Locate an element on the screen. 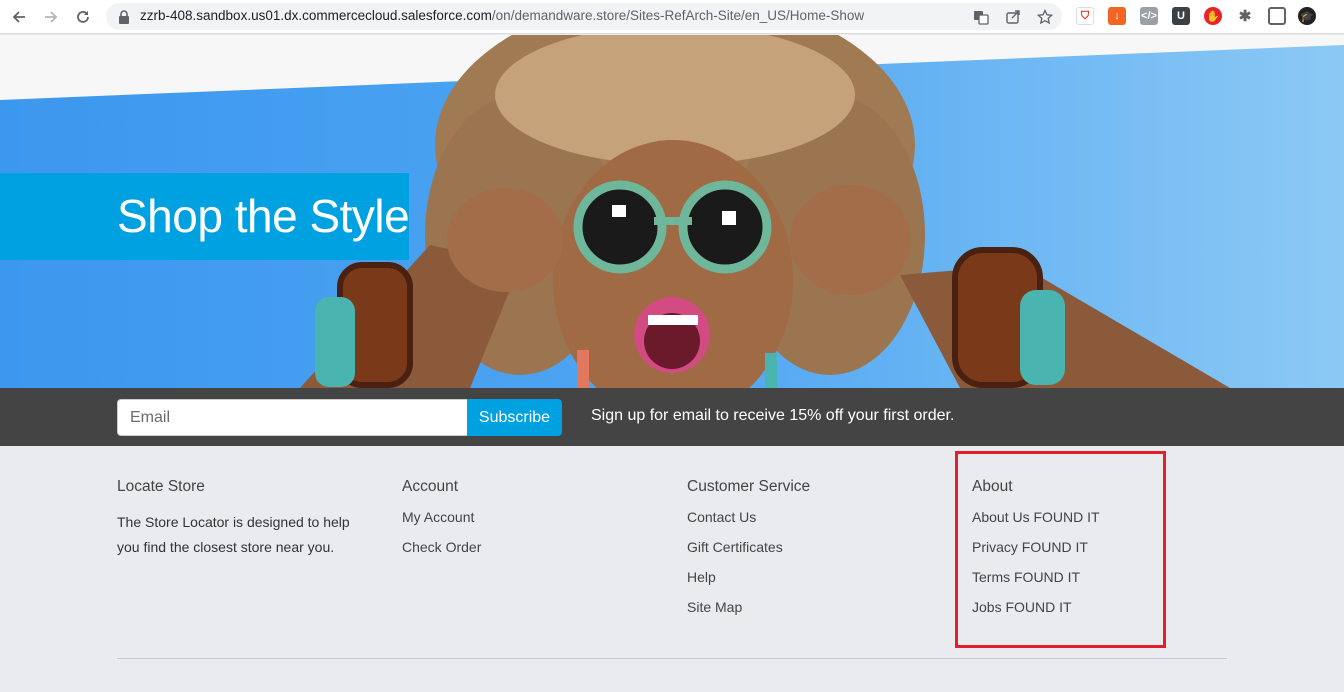 The width and height of the screenshot is (1344, 692). footer-link-gift-certificates: Gift Certificates is located at coordinates (735, 547).